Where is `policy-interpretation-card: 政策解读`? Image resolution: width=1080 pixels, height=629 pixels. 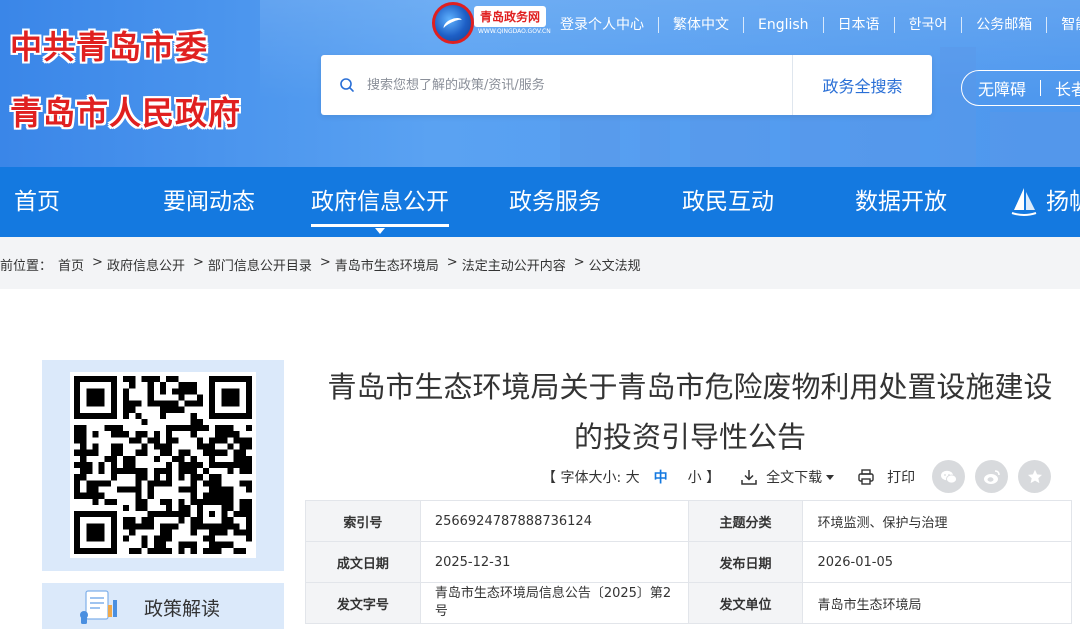
policy-interpretation-card: 政策解读 is located at coordinates (163, 606).